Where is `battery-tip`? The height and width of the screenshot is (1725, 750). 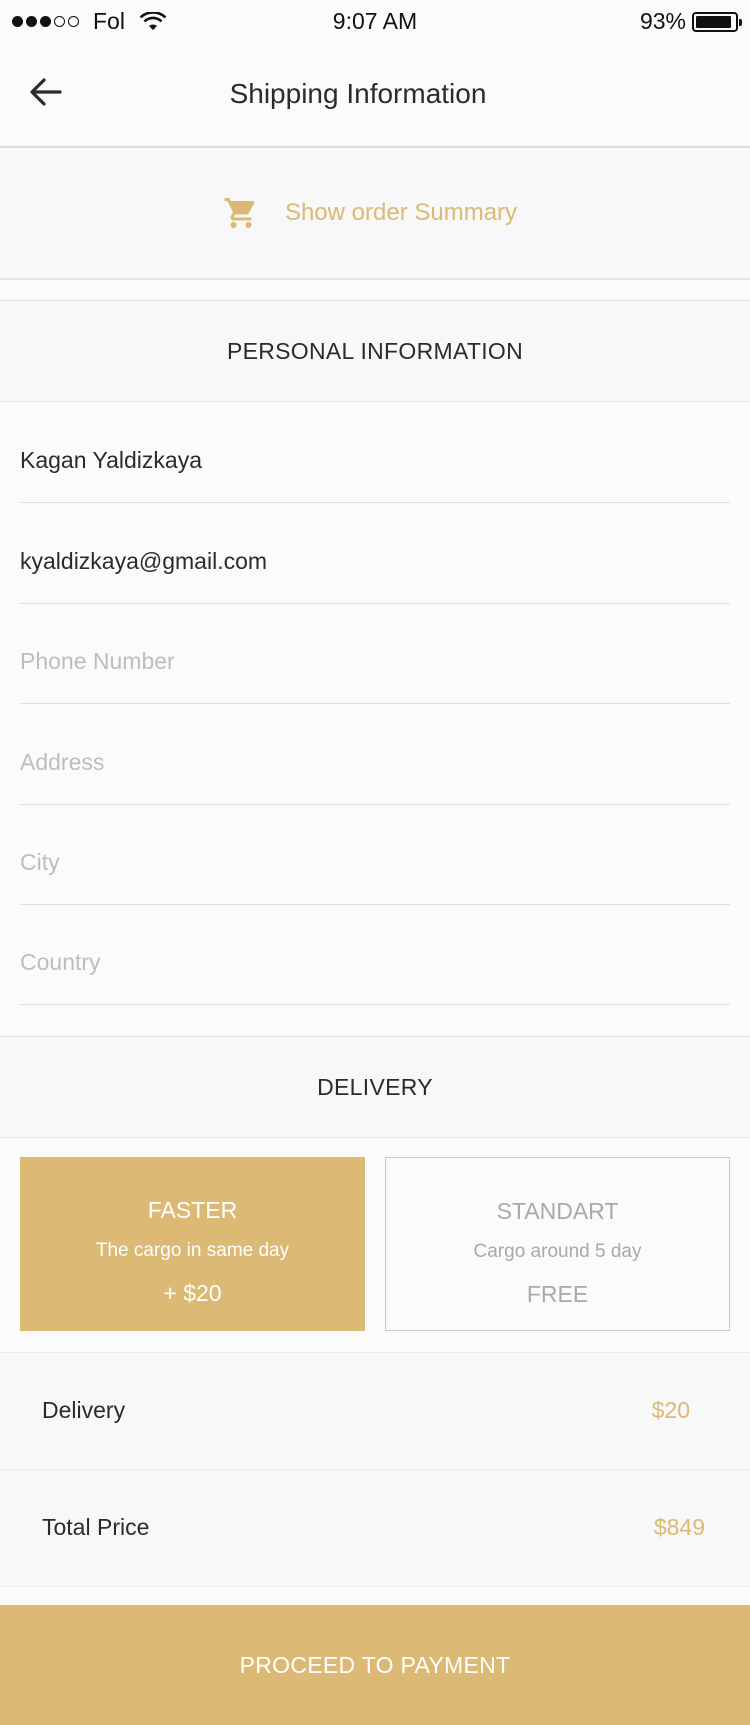
battery-tip is located at coordinates (740, 22).